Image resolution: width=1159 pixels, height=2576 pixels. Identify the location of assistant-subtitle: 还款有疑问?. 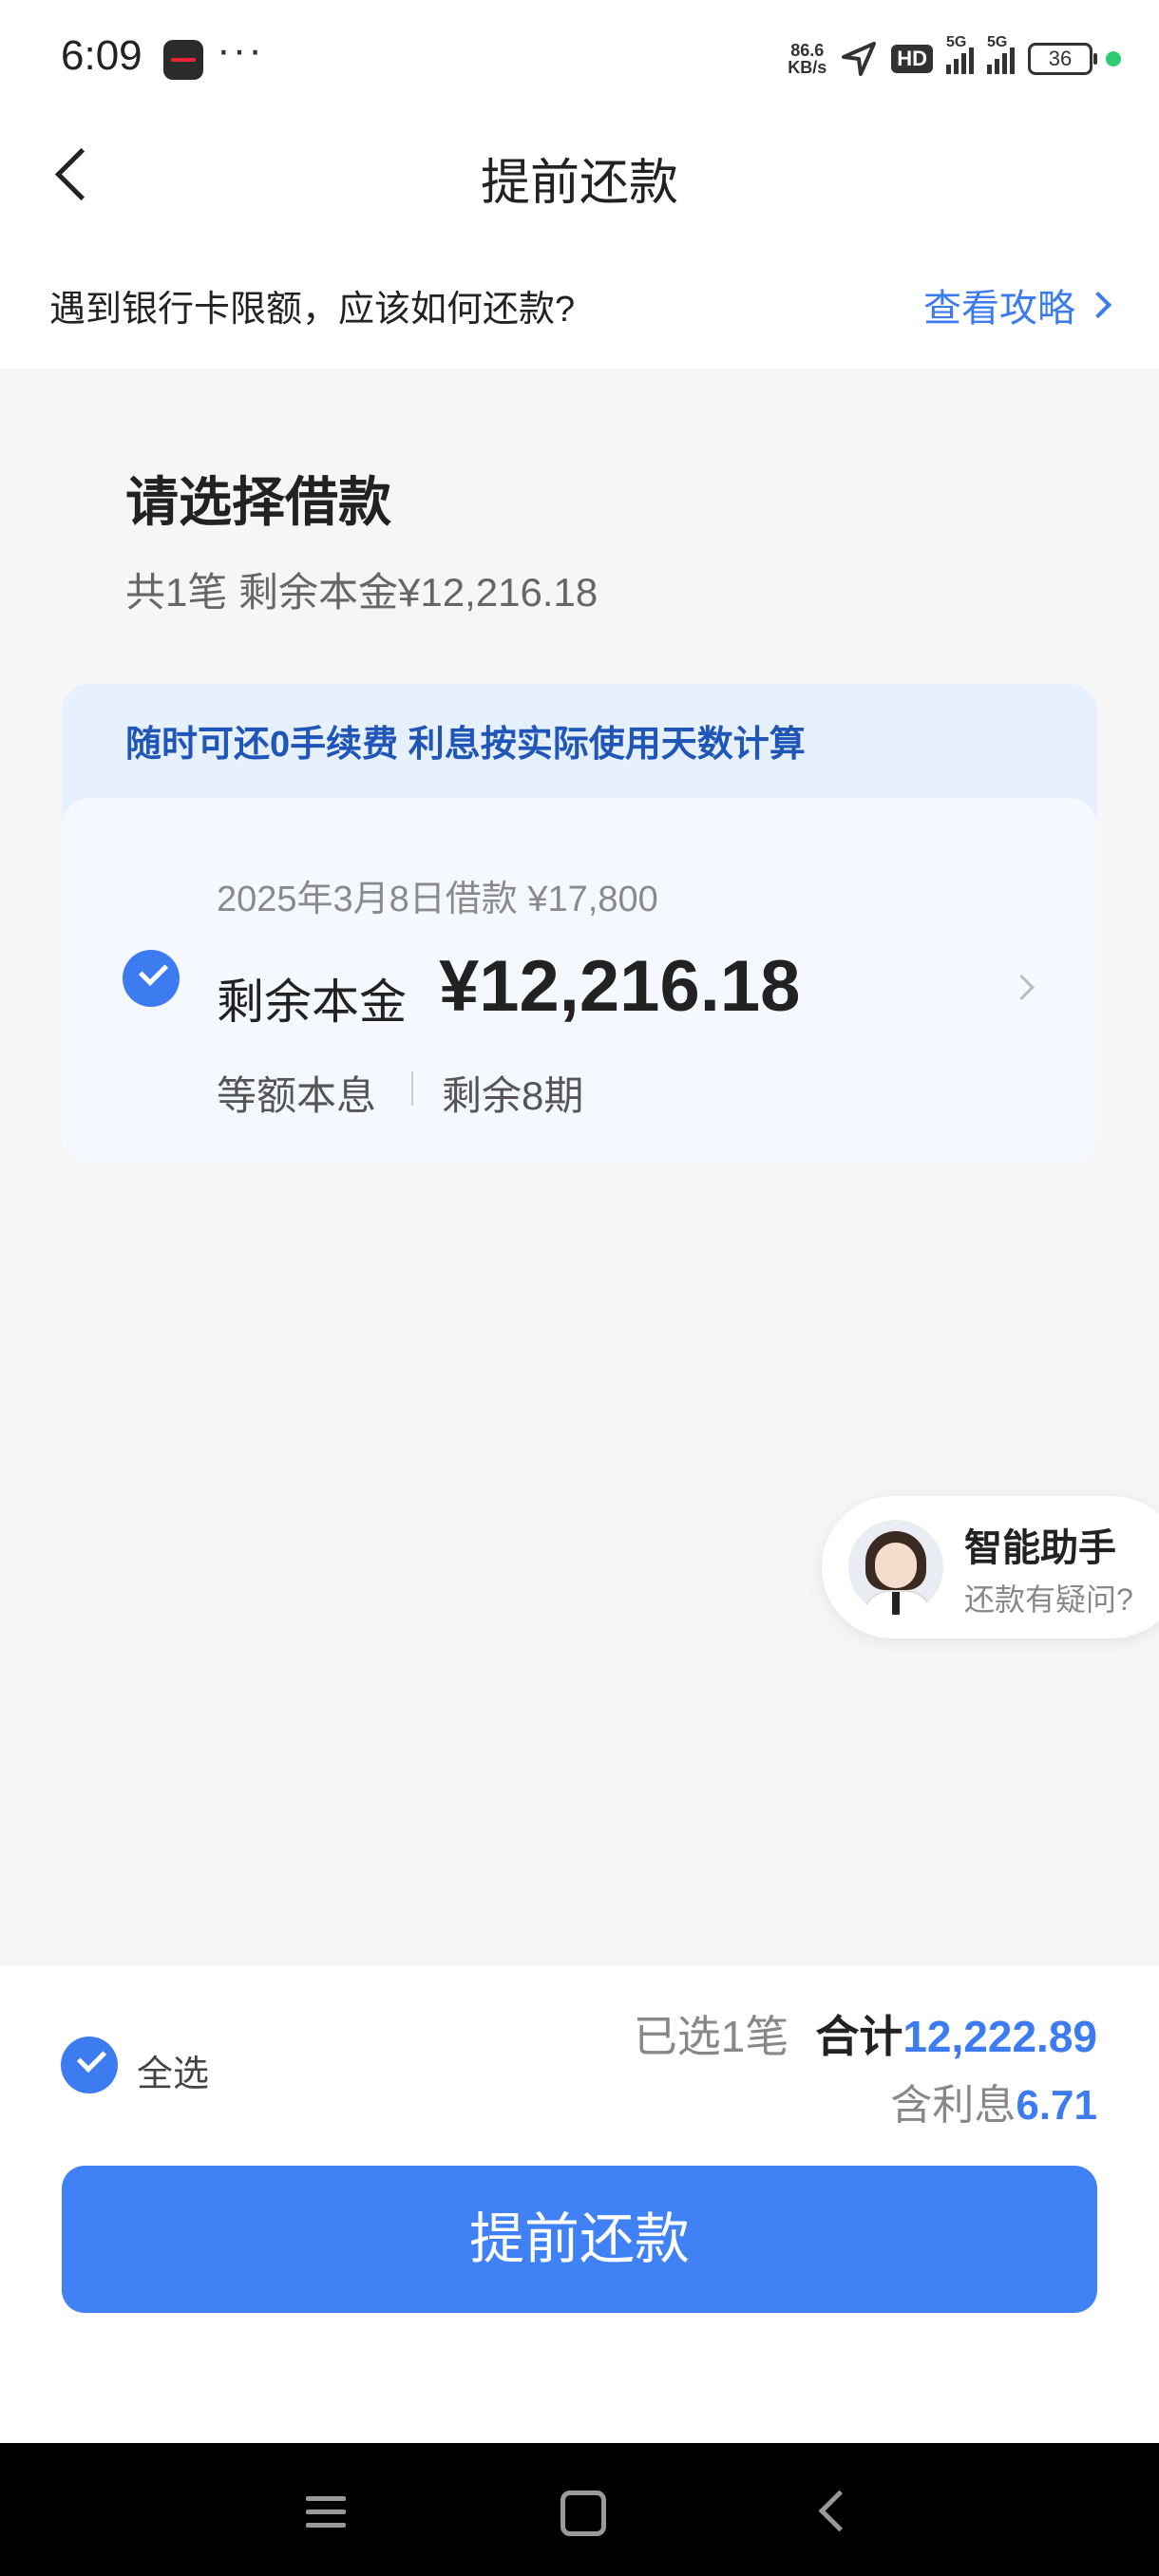
(1048, 1599).